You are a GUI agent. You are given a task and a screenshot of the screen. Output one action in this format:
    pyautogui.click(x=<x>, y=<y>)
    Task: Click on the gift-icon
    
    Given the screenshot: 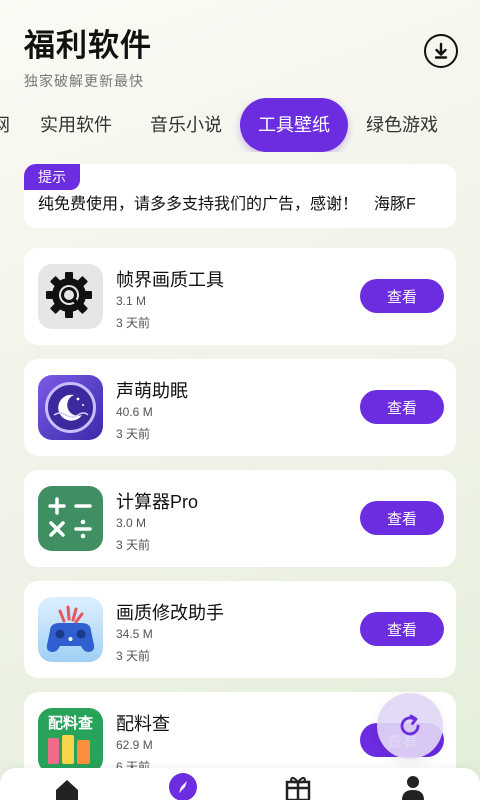 What is the action you would take?
    pyautogui.click(x=298, y=788)
    